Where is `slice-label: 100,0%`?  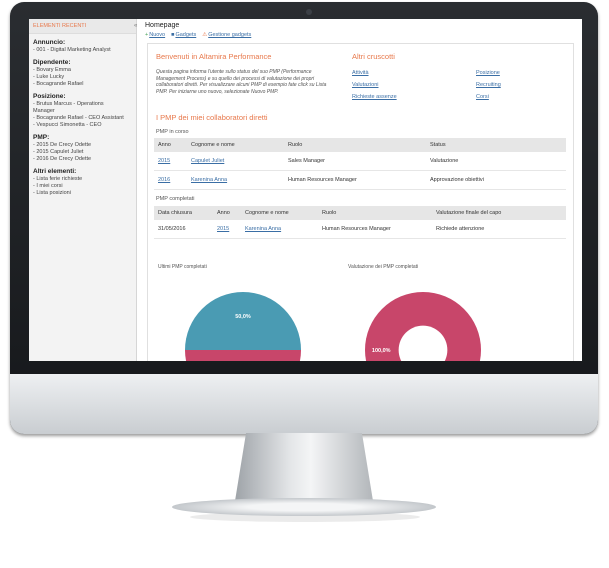
slice-label: 100,0% is located at coordinates (381, 351).